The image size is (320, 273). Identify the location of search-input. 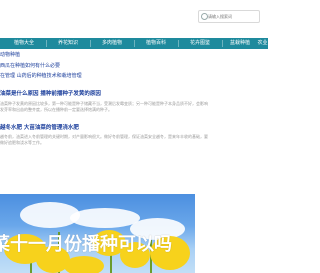
(233, 16).